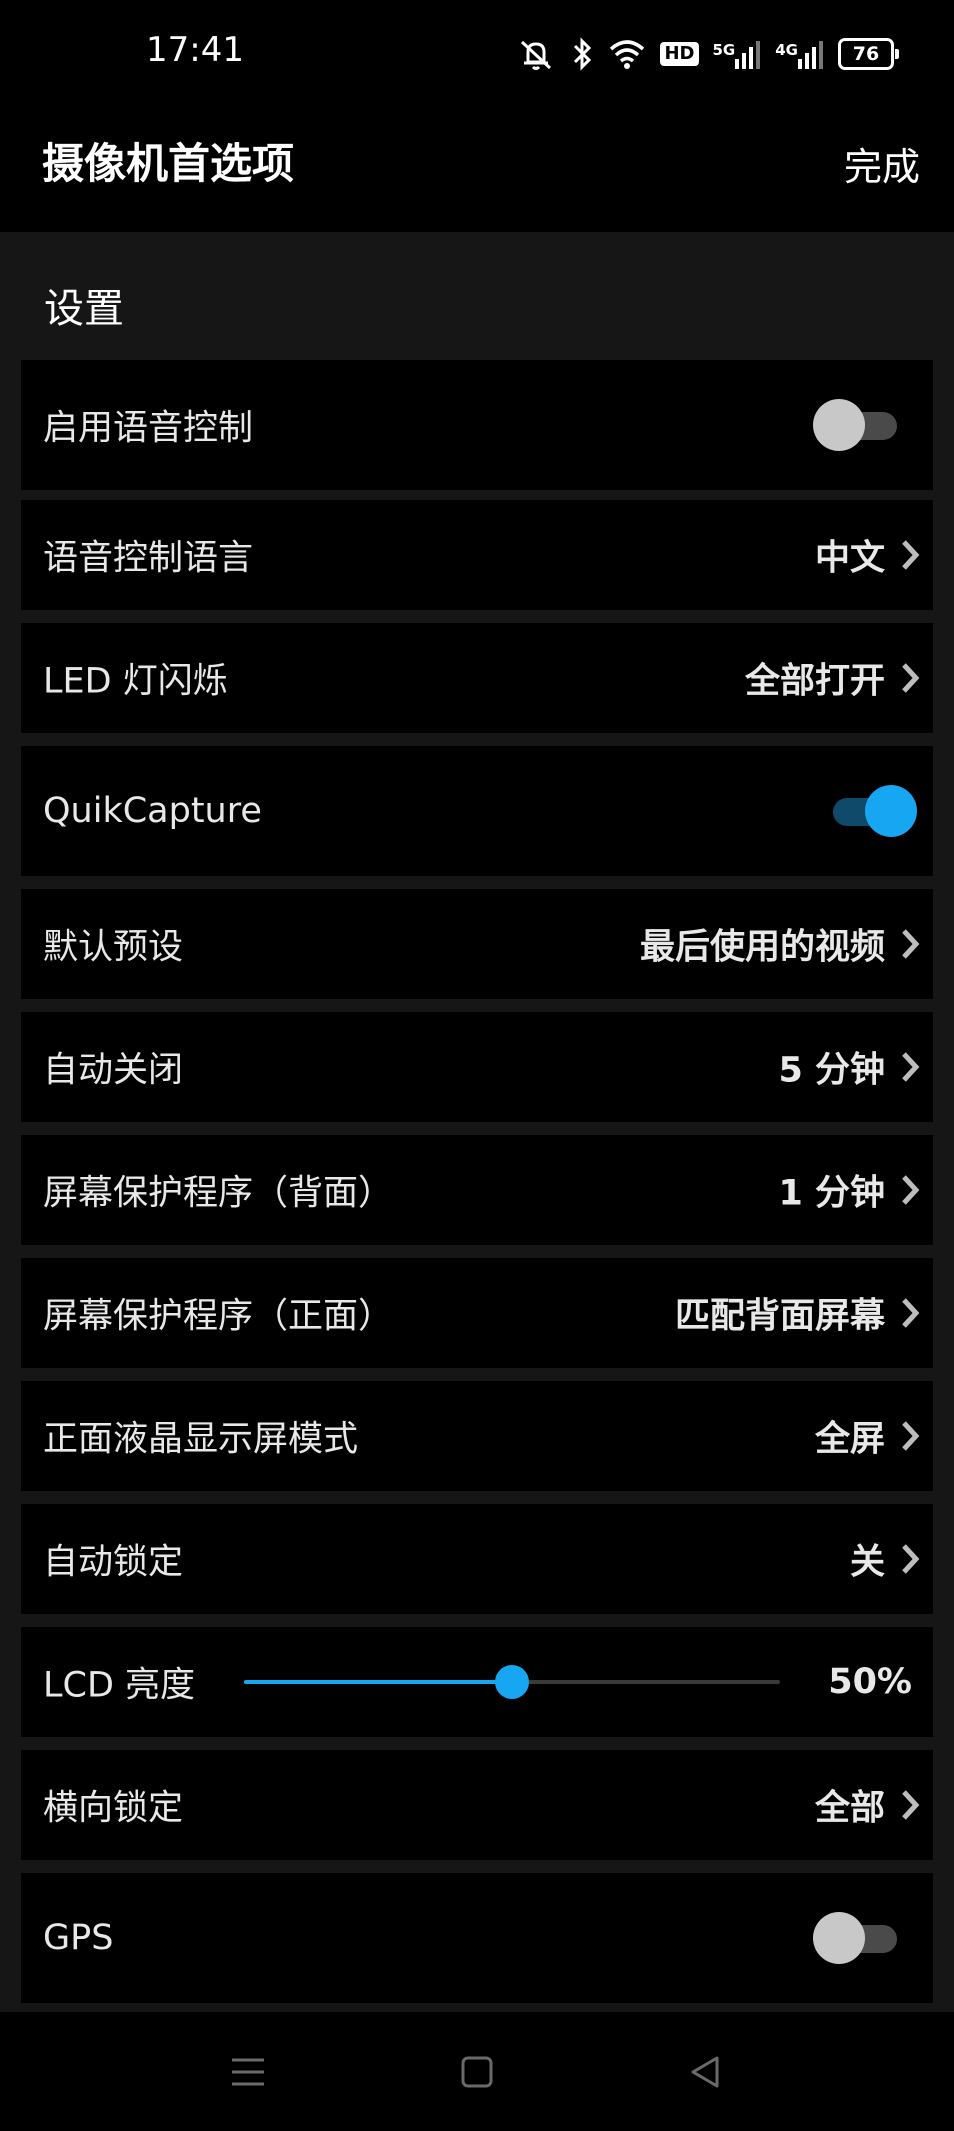  Describe the element at coordinates (867, 1562) in the screenshot. I see `row-value: 关` at that location.